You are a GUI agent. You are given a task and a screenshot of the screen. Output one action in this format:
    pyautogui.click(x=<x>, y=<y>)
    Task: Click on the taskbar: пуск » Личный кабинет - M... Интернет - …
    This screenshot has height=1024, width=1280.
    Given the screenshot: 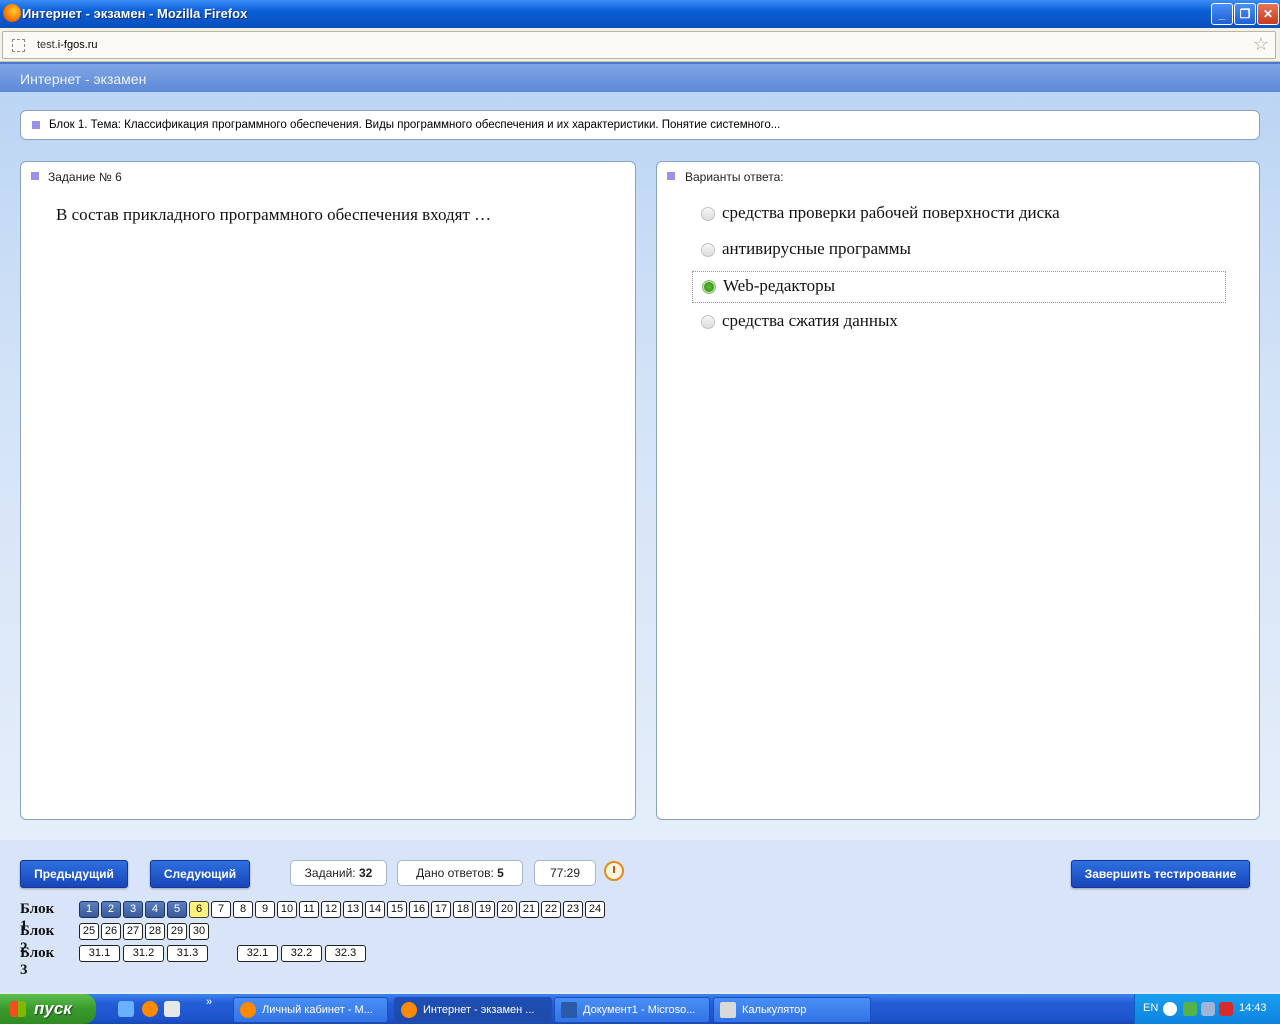 What is the action you would take?
    pyautogui.click(x=640, y=1009)
    